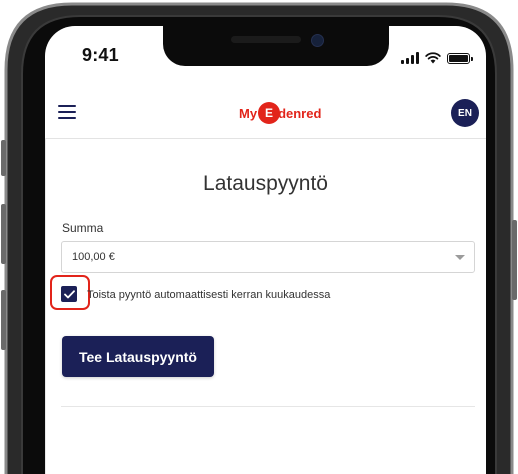  What do you see at coordinates (268, 406) in the screenshot?
I see `section-divider` at bounding box center [268, 406].